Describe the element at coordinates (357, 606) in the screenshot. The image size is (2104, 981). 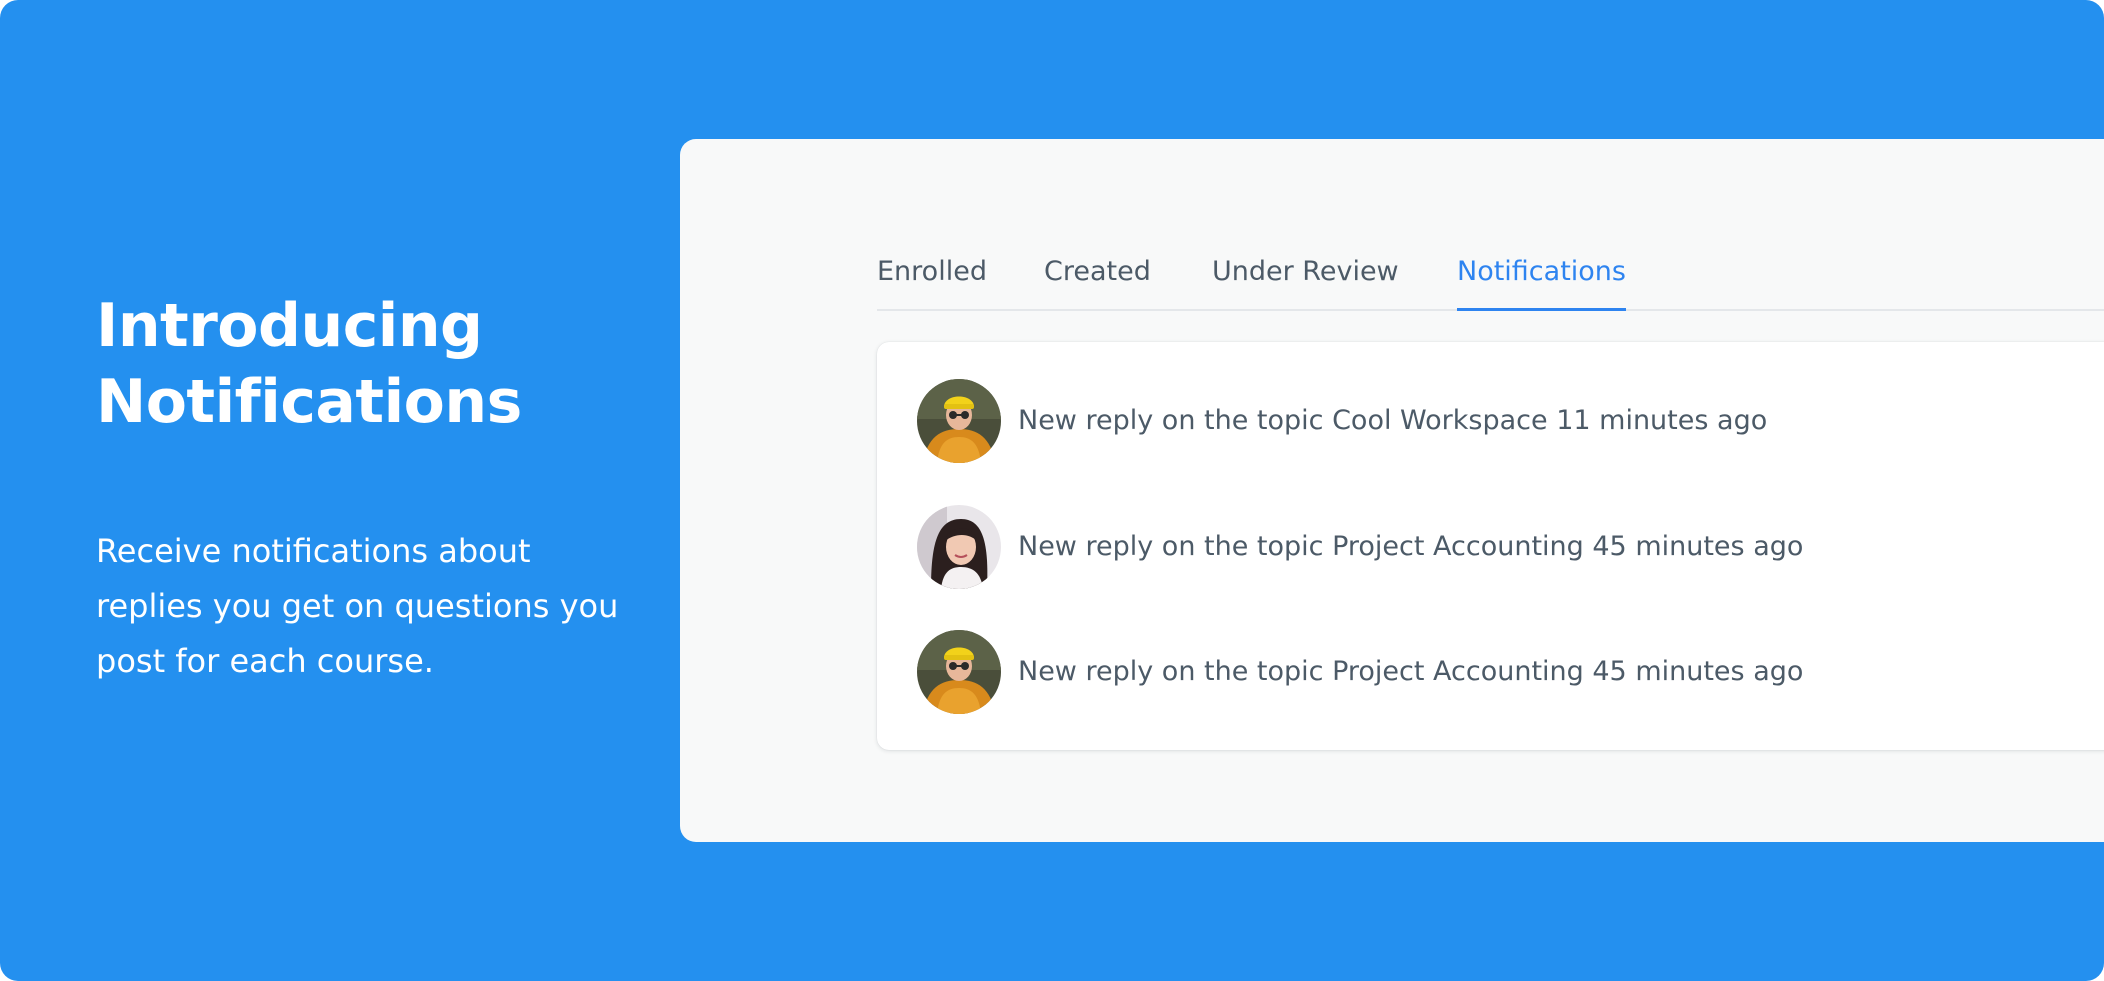
I see `intro-description-line: replies you get on questions you` at that location.